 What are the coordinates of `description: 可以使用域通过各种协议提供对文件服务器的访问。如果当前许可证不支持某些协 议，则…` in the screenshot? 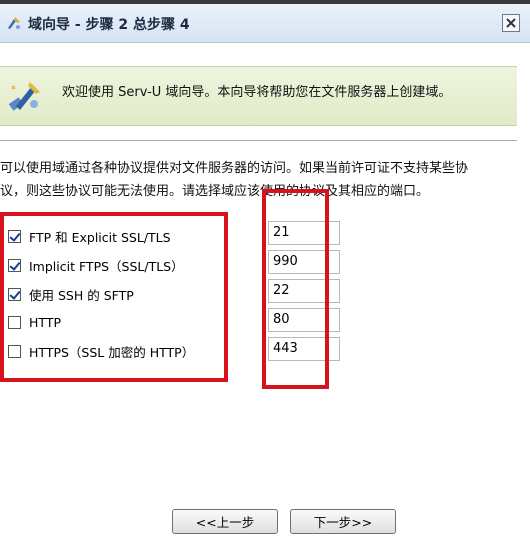 It's located at (259, 180).